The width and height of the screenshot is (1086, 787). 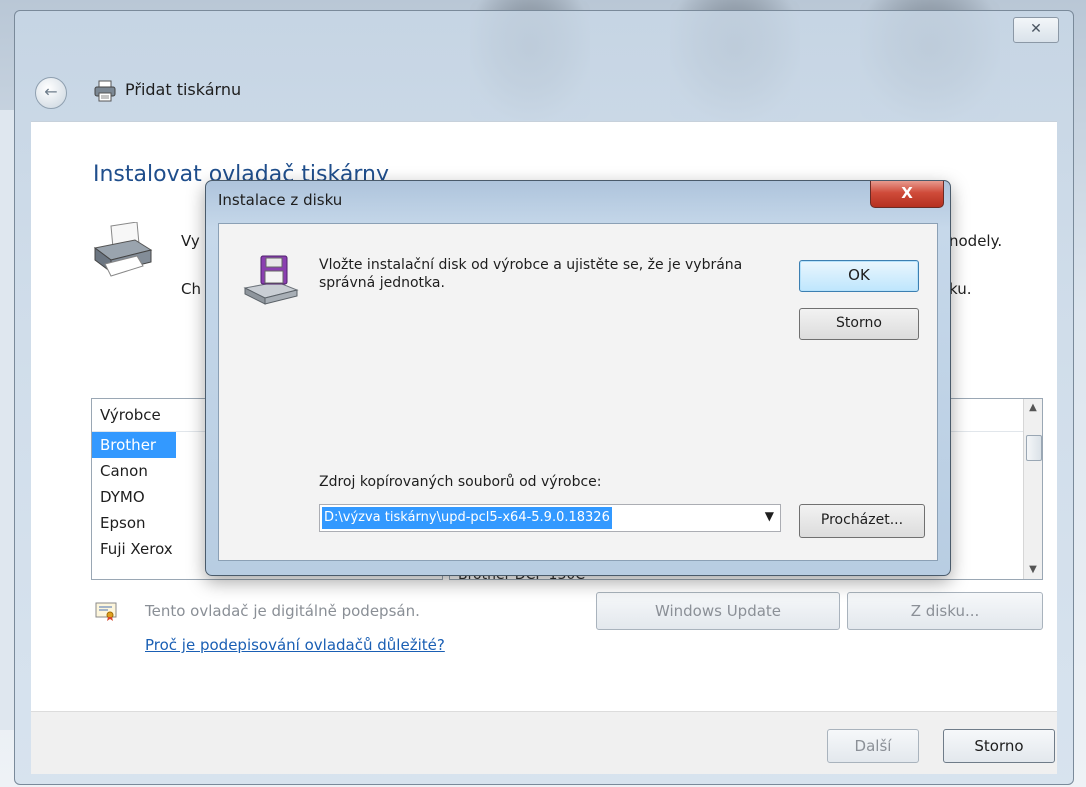 I want to click on scroll-down-icon: ▼, so click(x=1033, y=570).